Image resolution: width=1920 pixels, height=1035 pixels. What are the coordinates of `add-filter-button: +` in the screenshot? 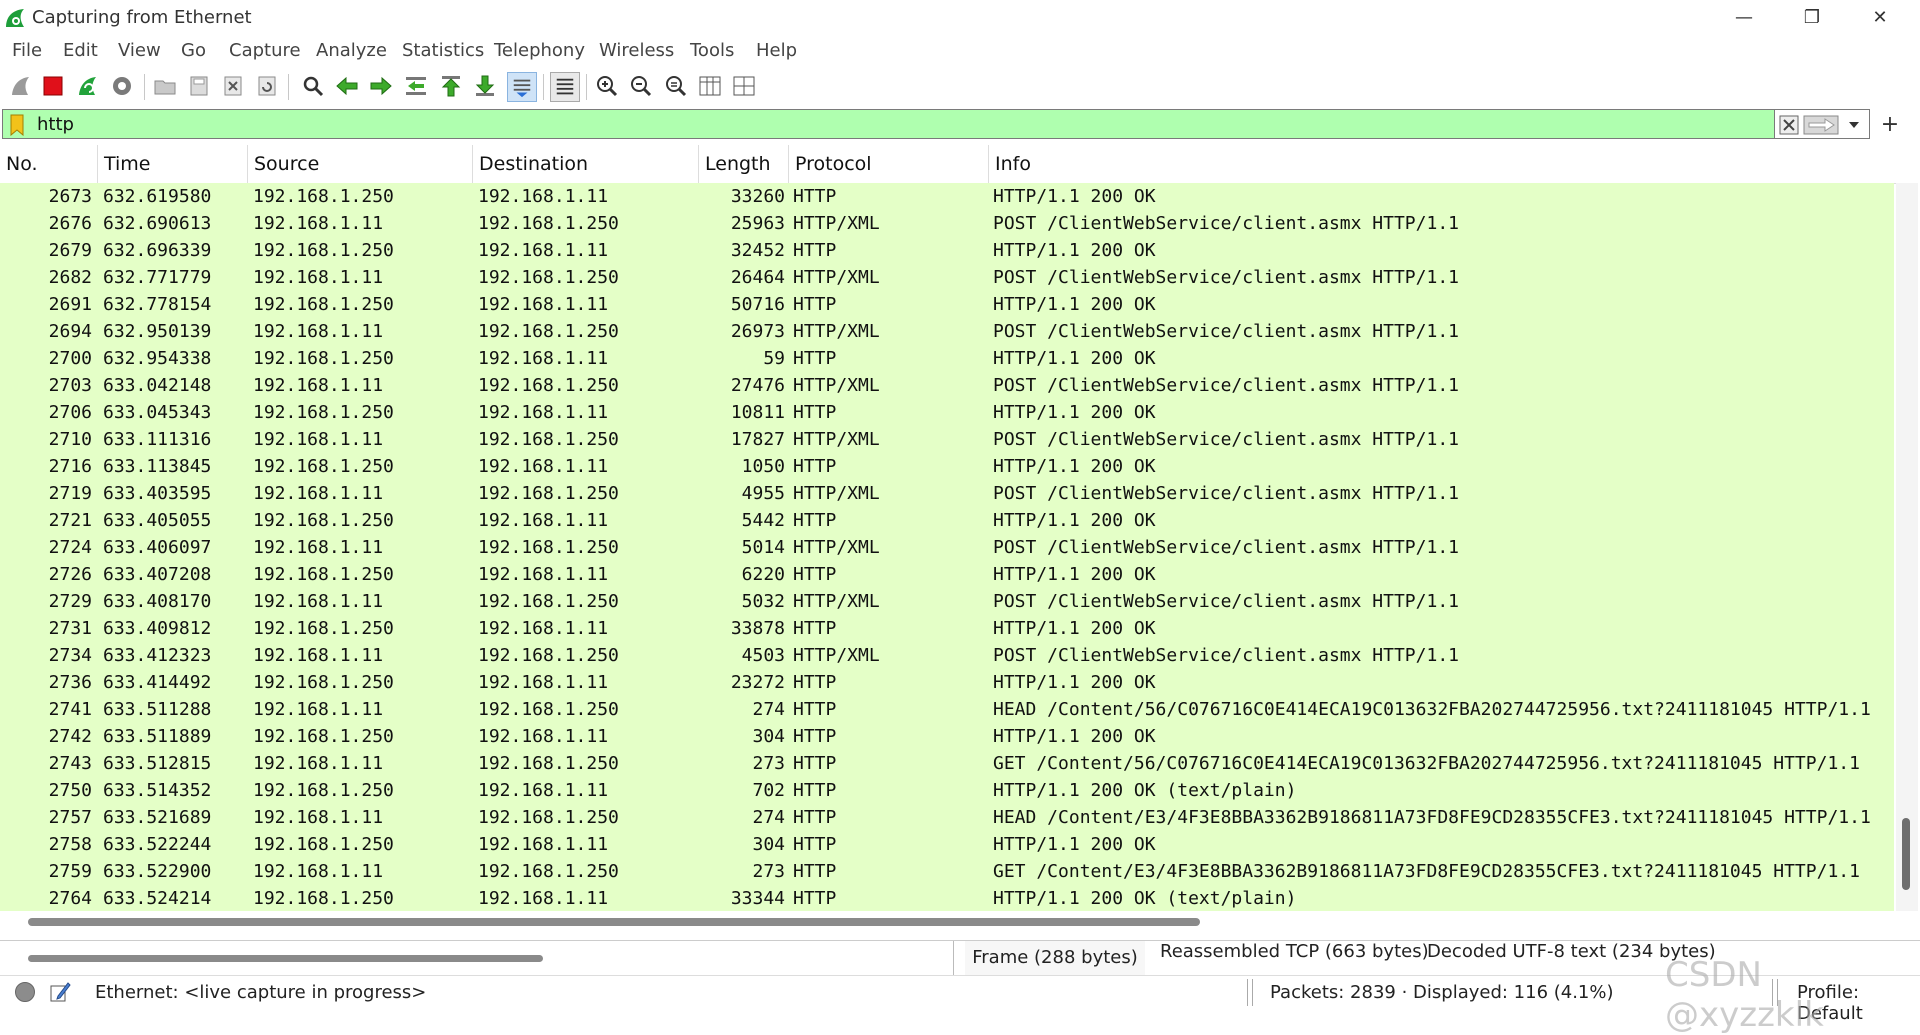 It's located at (1890, 124).